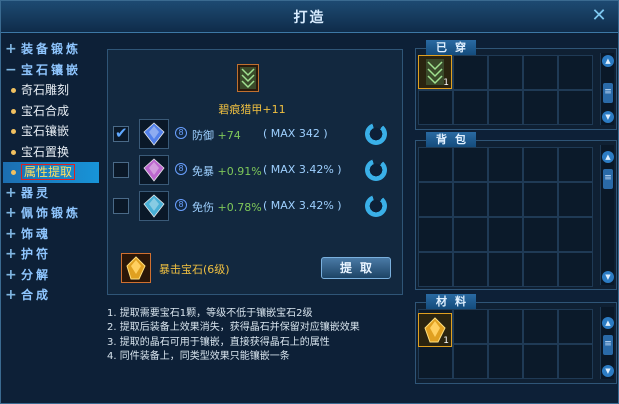 Image resolution: width=619 pixels, height=404 pixels. Describe the element at coordinates (607, 215) in the screenshot. I see `bag-scrollbar: ▲ ≡ ▼` at that location.